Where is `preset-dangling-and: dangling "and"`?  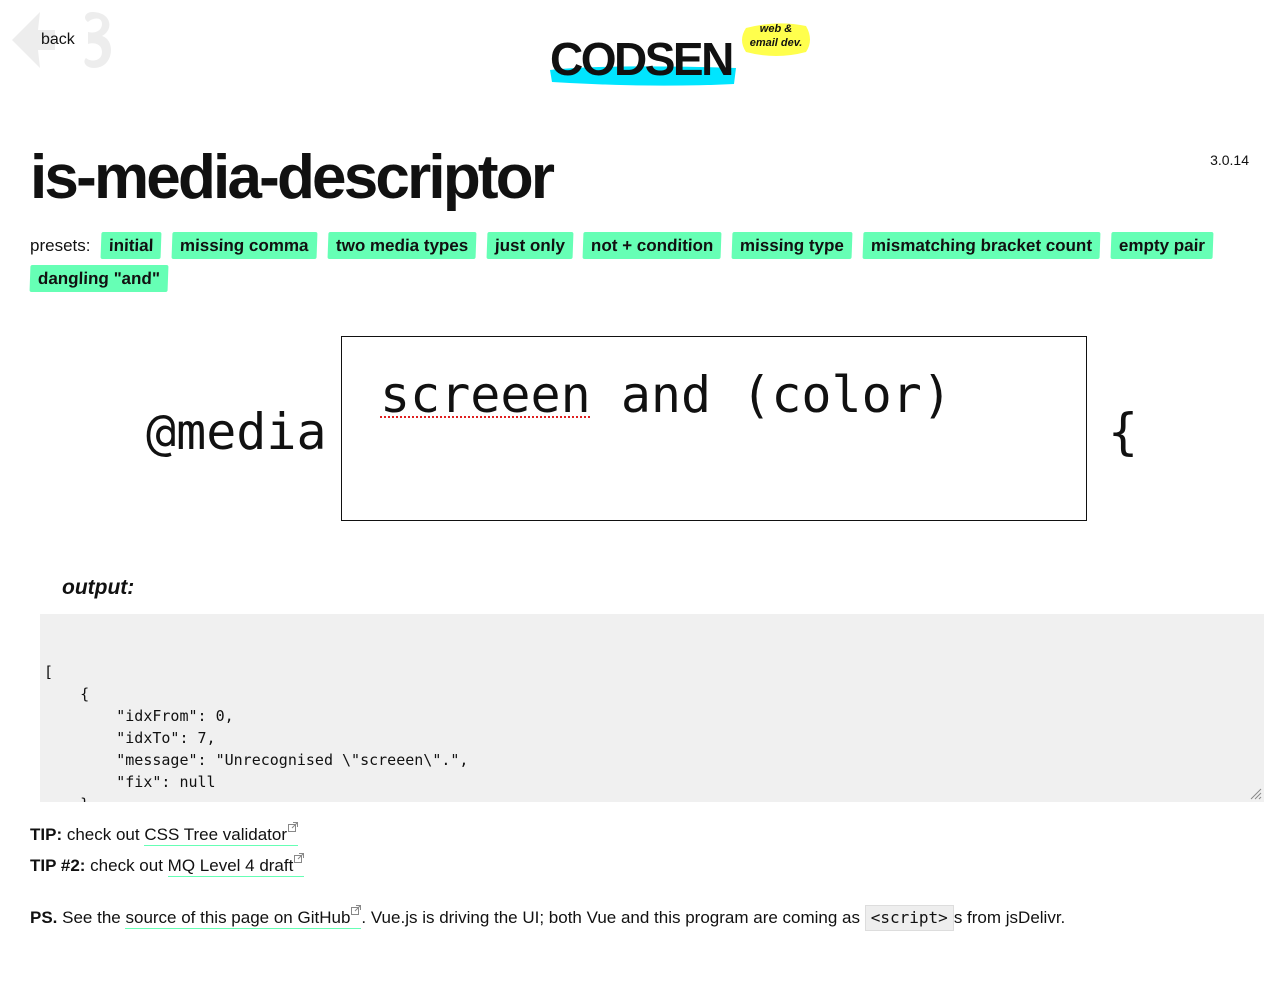
preset-dangling-and: dangling "and" is located at coordinates (99, 278).